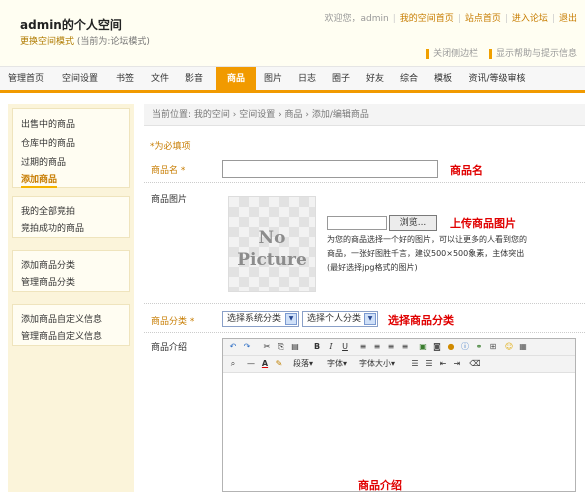 The height and width of the screenshot is (492, 585). Describe the element at coordinates (497, 79) in the screenshot. I see `tab-level-review: 资讯/等级审核` at that location.